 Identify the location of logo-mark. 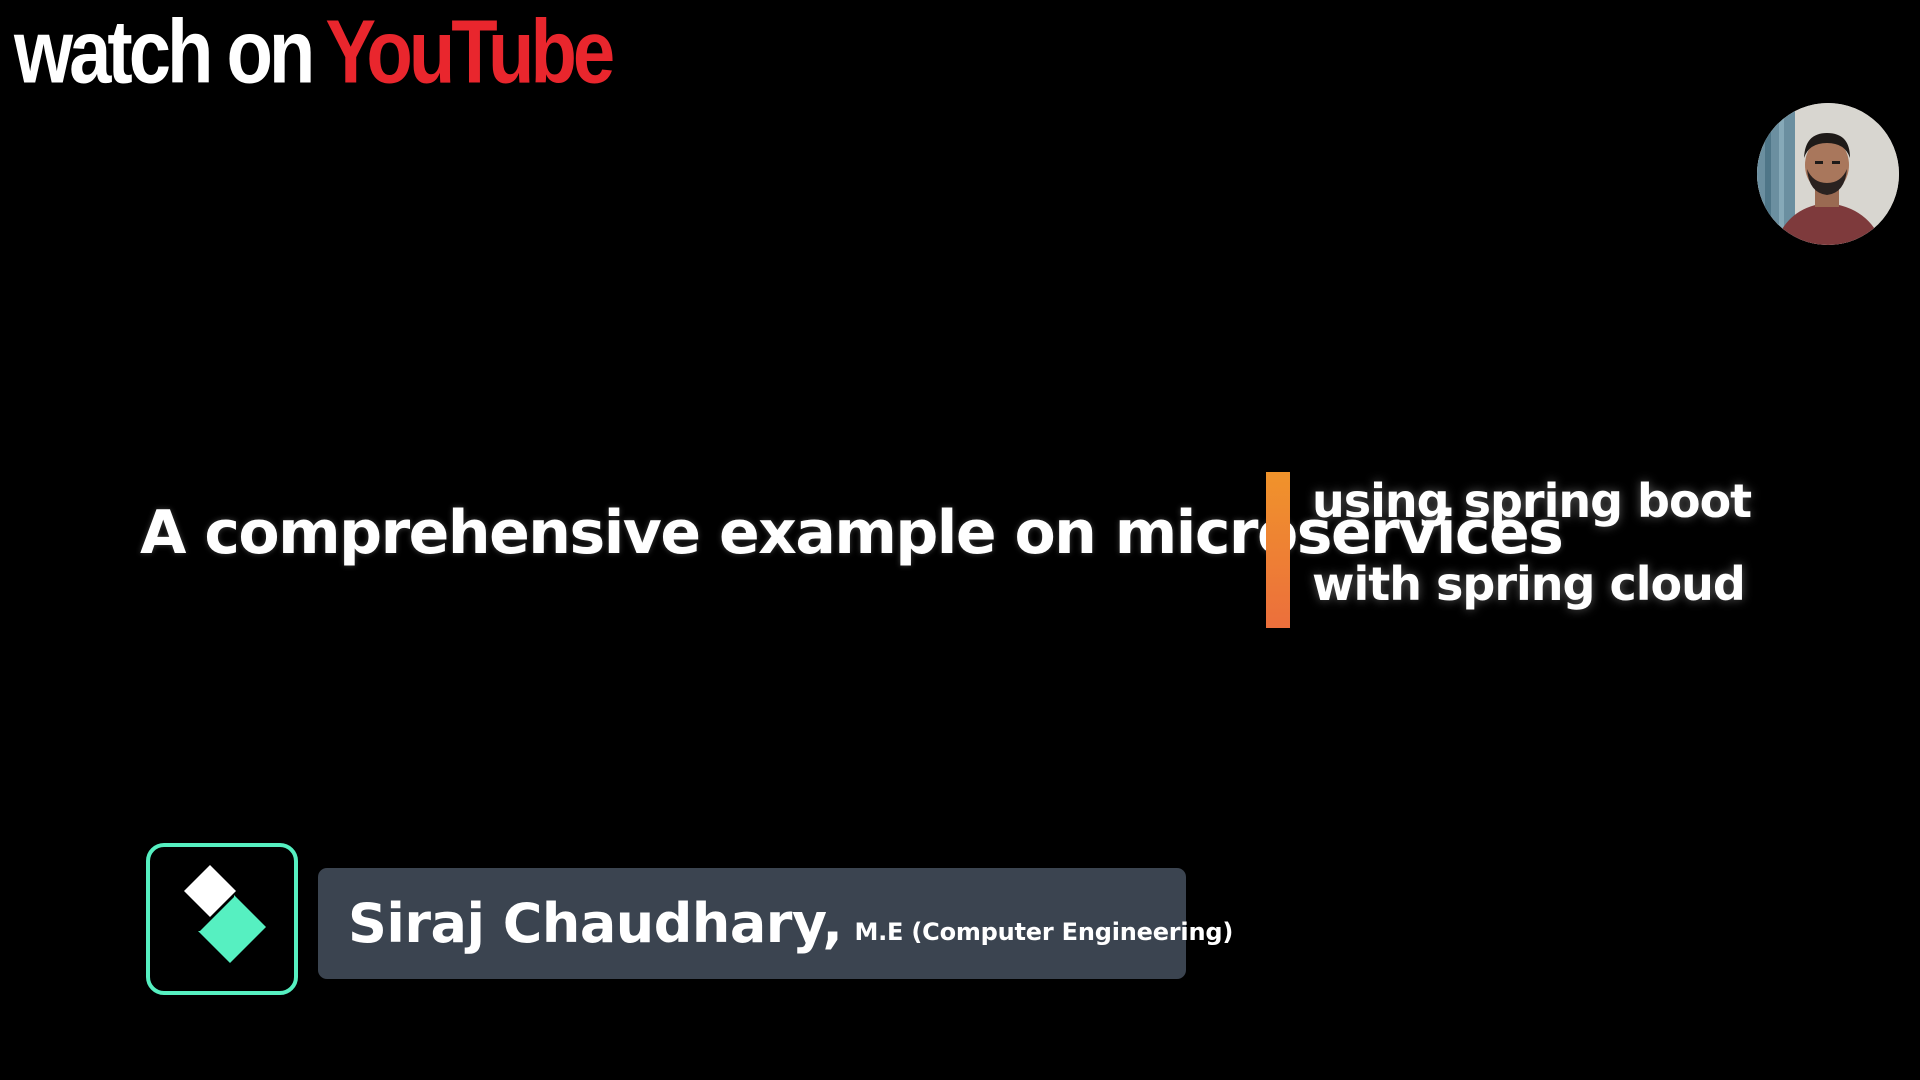
(225, 914).